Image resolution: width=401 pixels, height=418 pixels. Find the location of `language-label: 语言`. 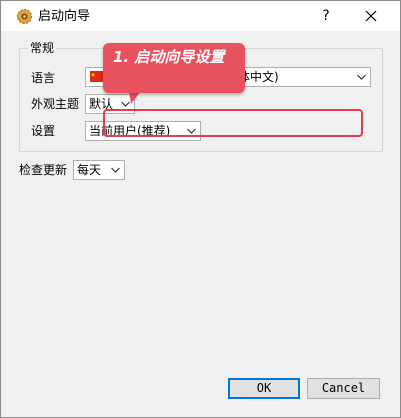

language-label: 语言 is located at coordinates (43, 78).